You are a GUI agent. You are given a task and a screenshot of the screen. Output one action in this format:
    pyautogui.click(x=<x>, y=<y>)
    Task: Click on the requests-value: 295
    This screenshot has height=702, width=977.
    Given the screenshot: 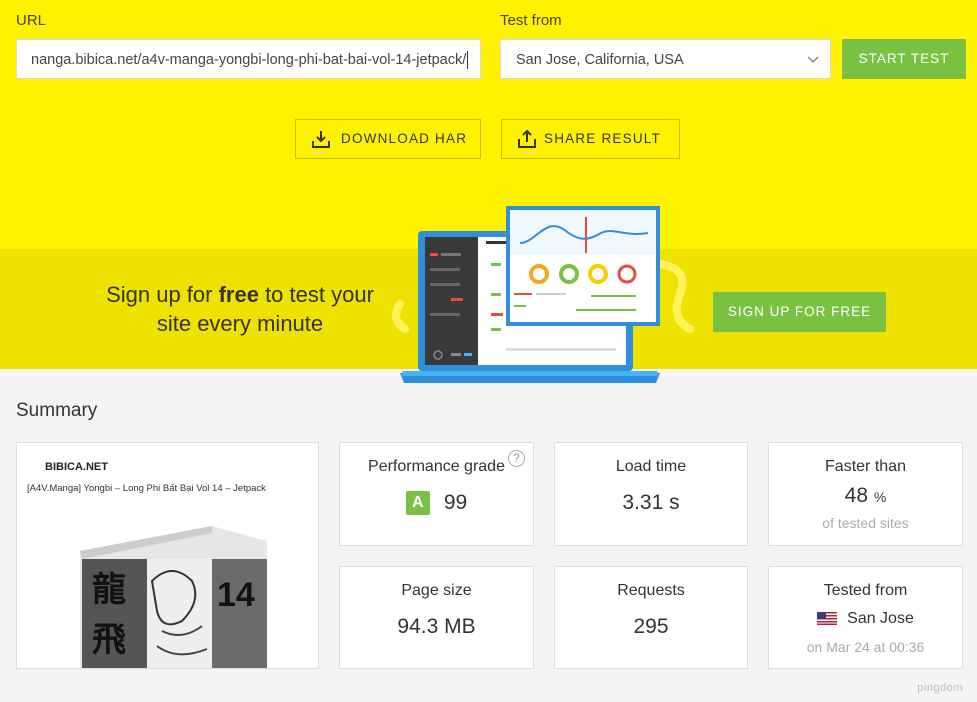 What is the action you would take?
    pyautogui.click(x=651, y=626)
    